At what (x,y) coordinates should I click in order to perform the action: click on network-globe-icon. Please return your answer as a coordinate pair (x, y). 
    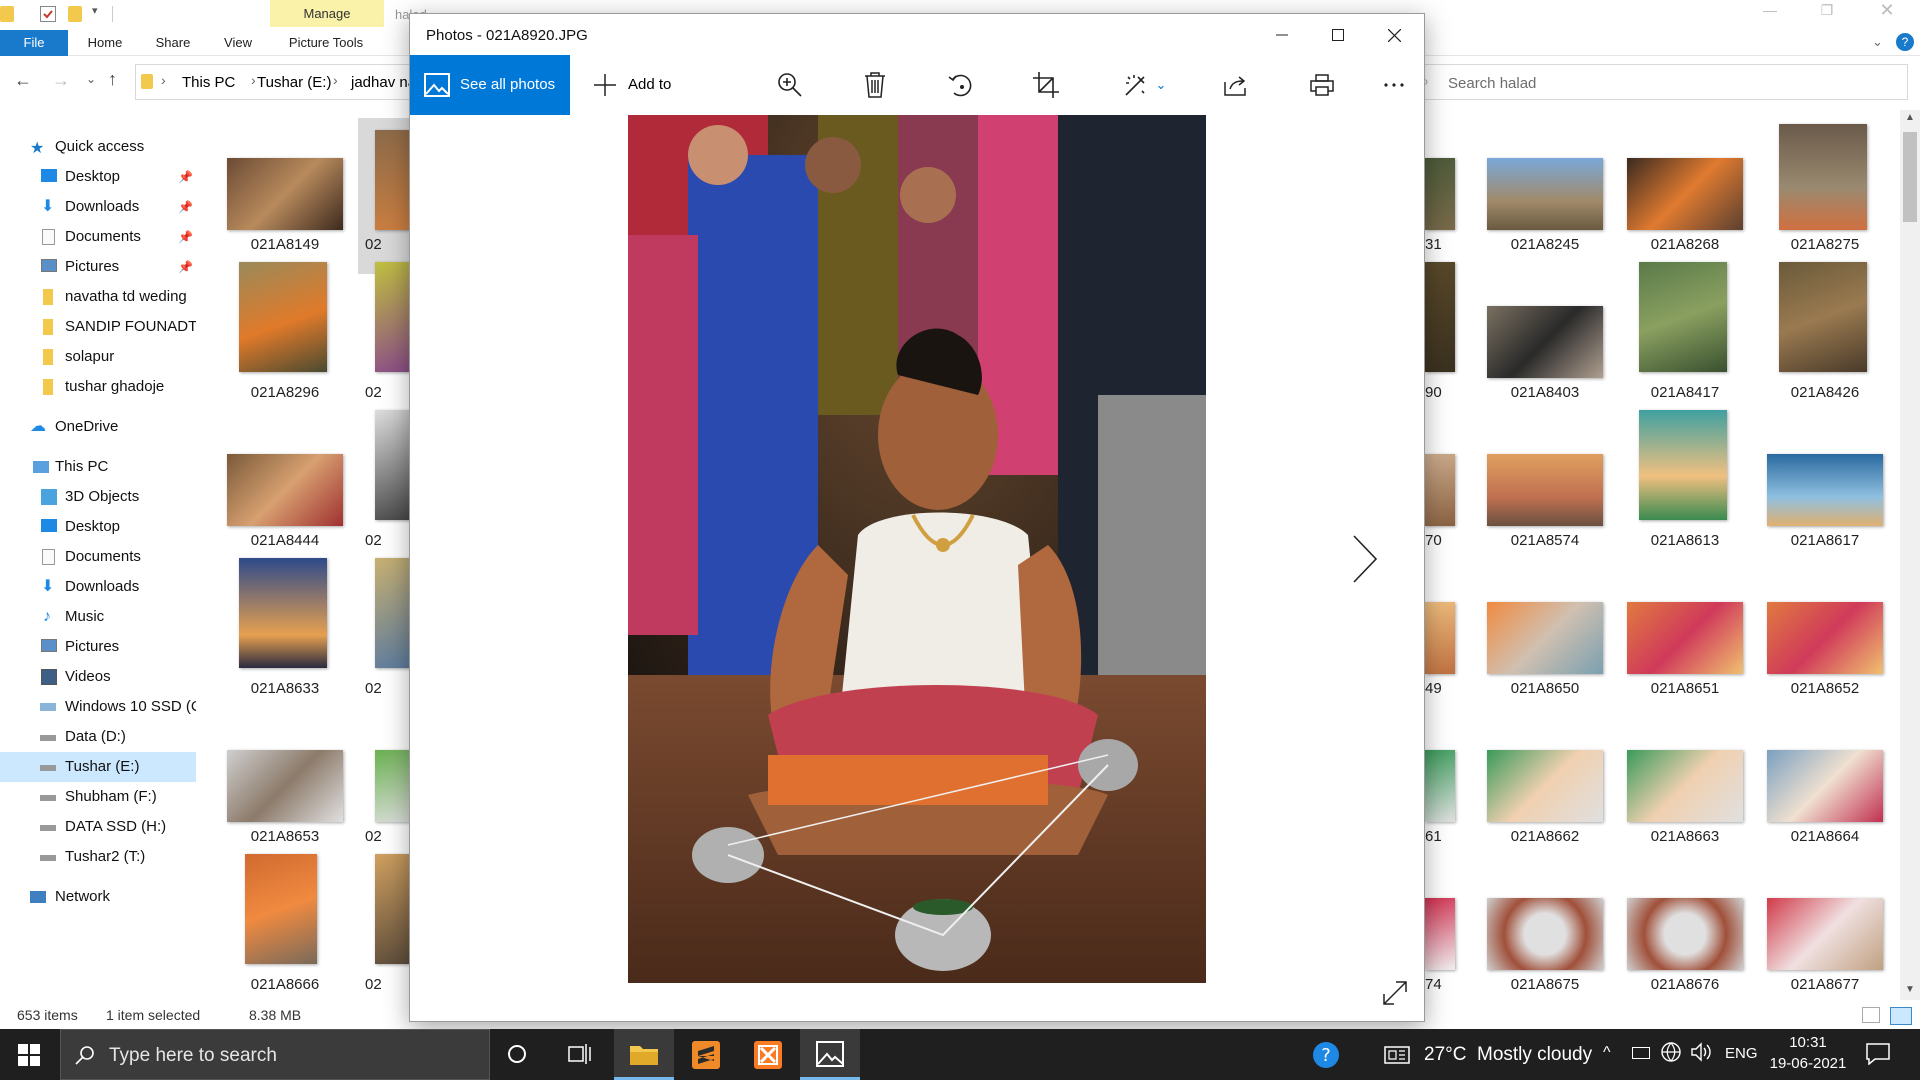
    Looking at the image, I should click on (1671, 1054).